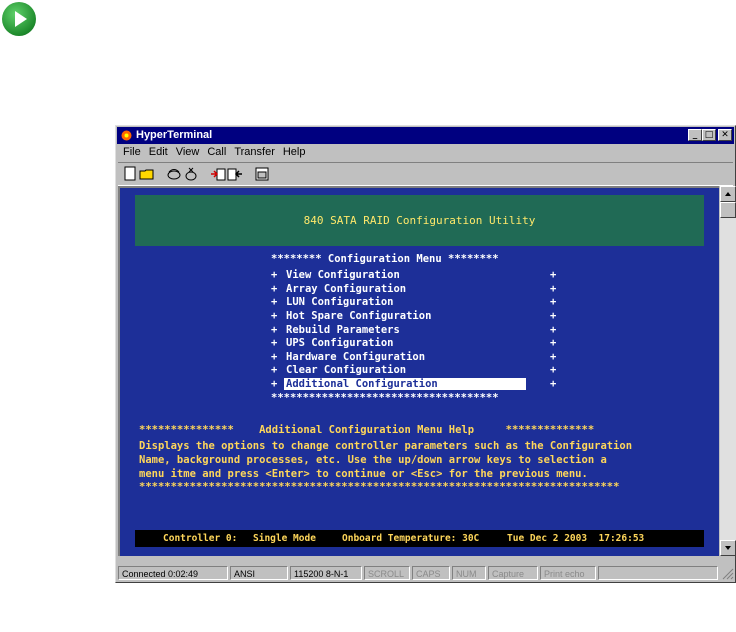 Image resolution: width=736 pixels, height=632 pixels. I want to click on title-bar: HyperTerminal _ □ ✕, so click(425, 135).